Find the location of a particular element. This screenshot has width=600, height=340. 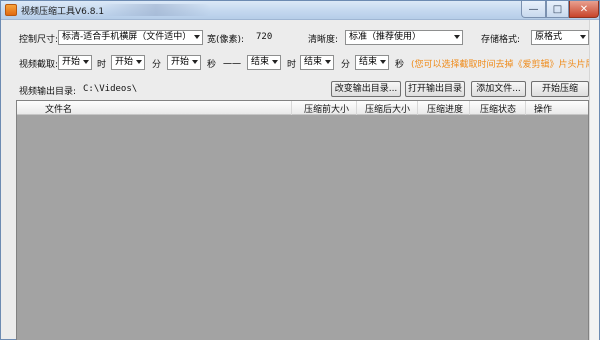

format-label: 存储格式: is located at coordinates (501, 40).